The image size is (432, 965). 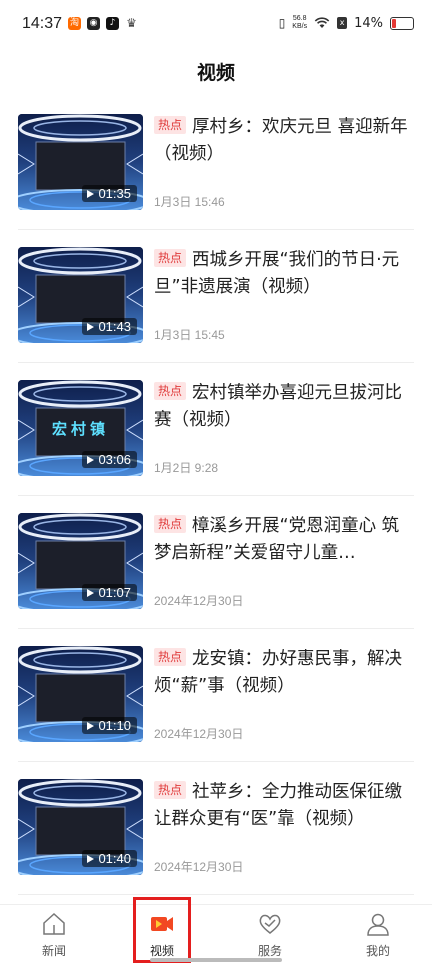 What do you see at coordinates (282, 23) in the screenshot?
I see `vibrate-icon: ▯` at bounding box center [282, 23].